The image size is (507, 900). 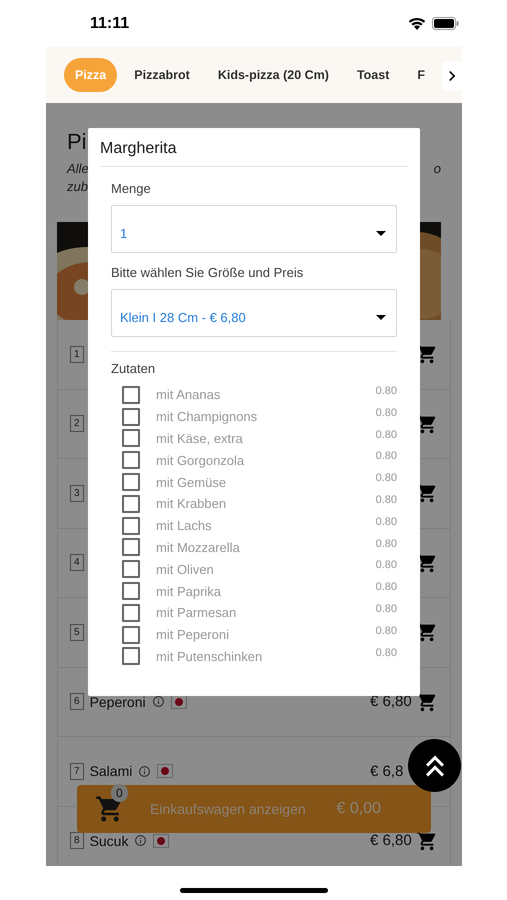 What do you see at coordinates (437, 168) in the screenshot?
I see `category-description: o` at bounding box center [437, 168].